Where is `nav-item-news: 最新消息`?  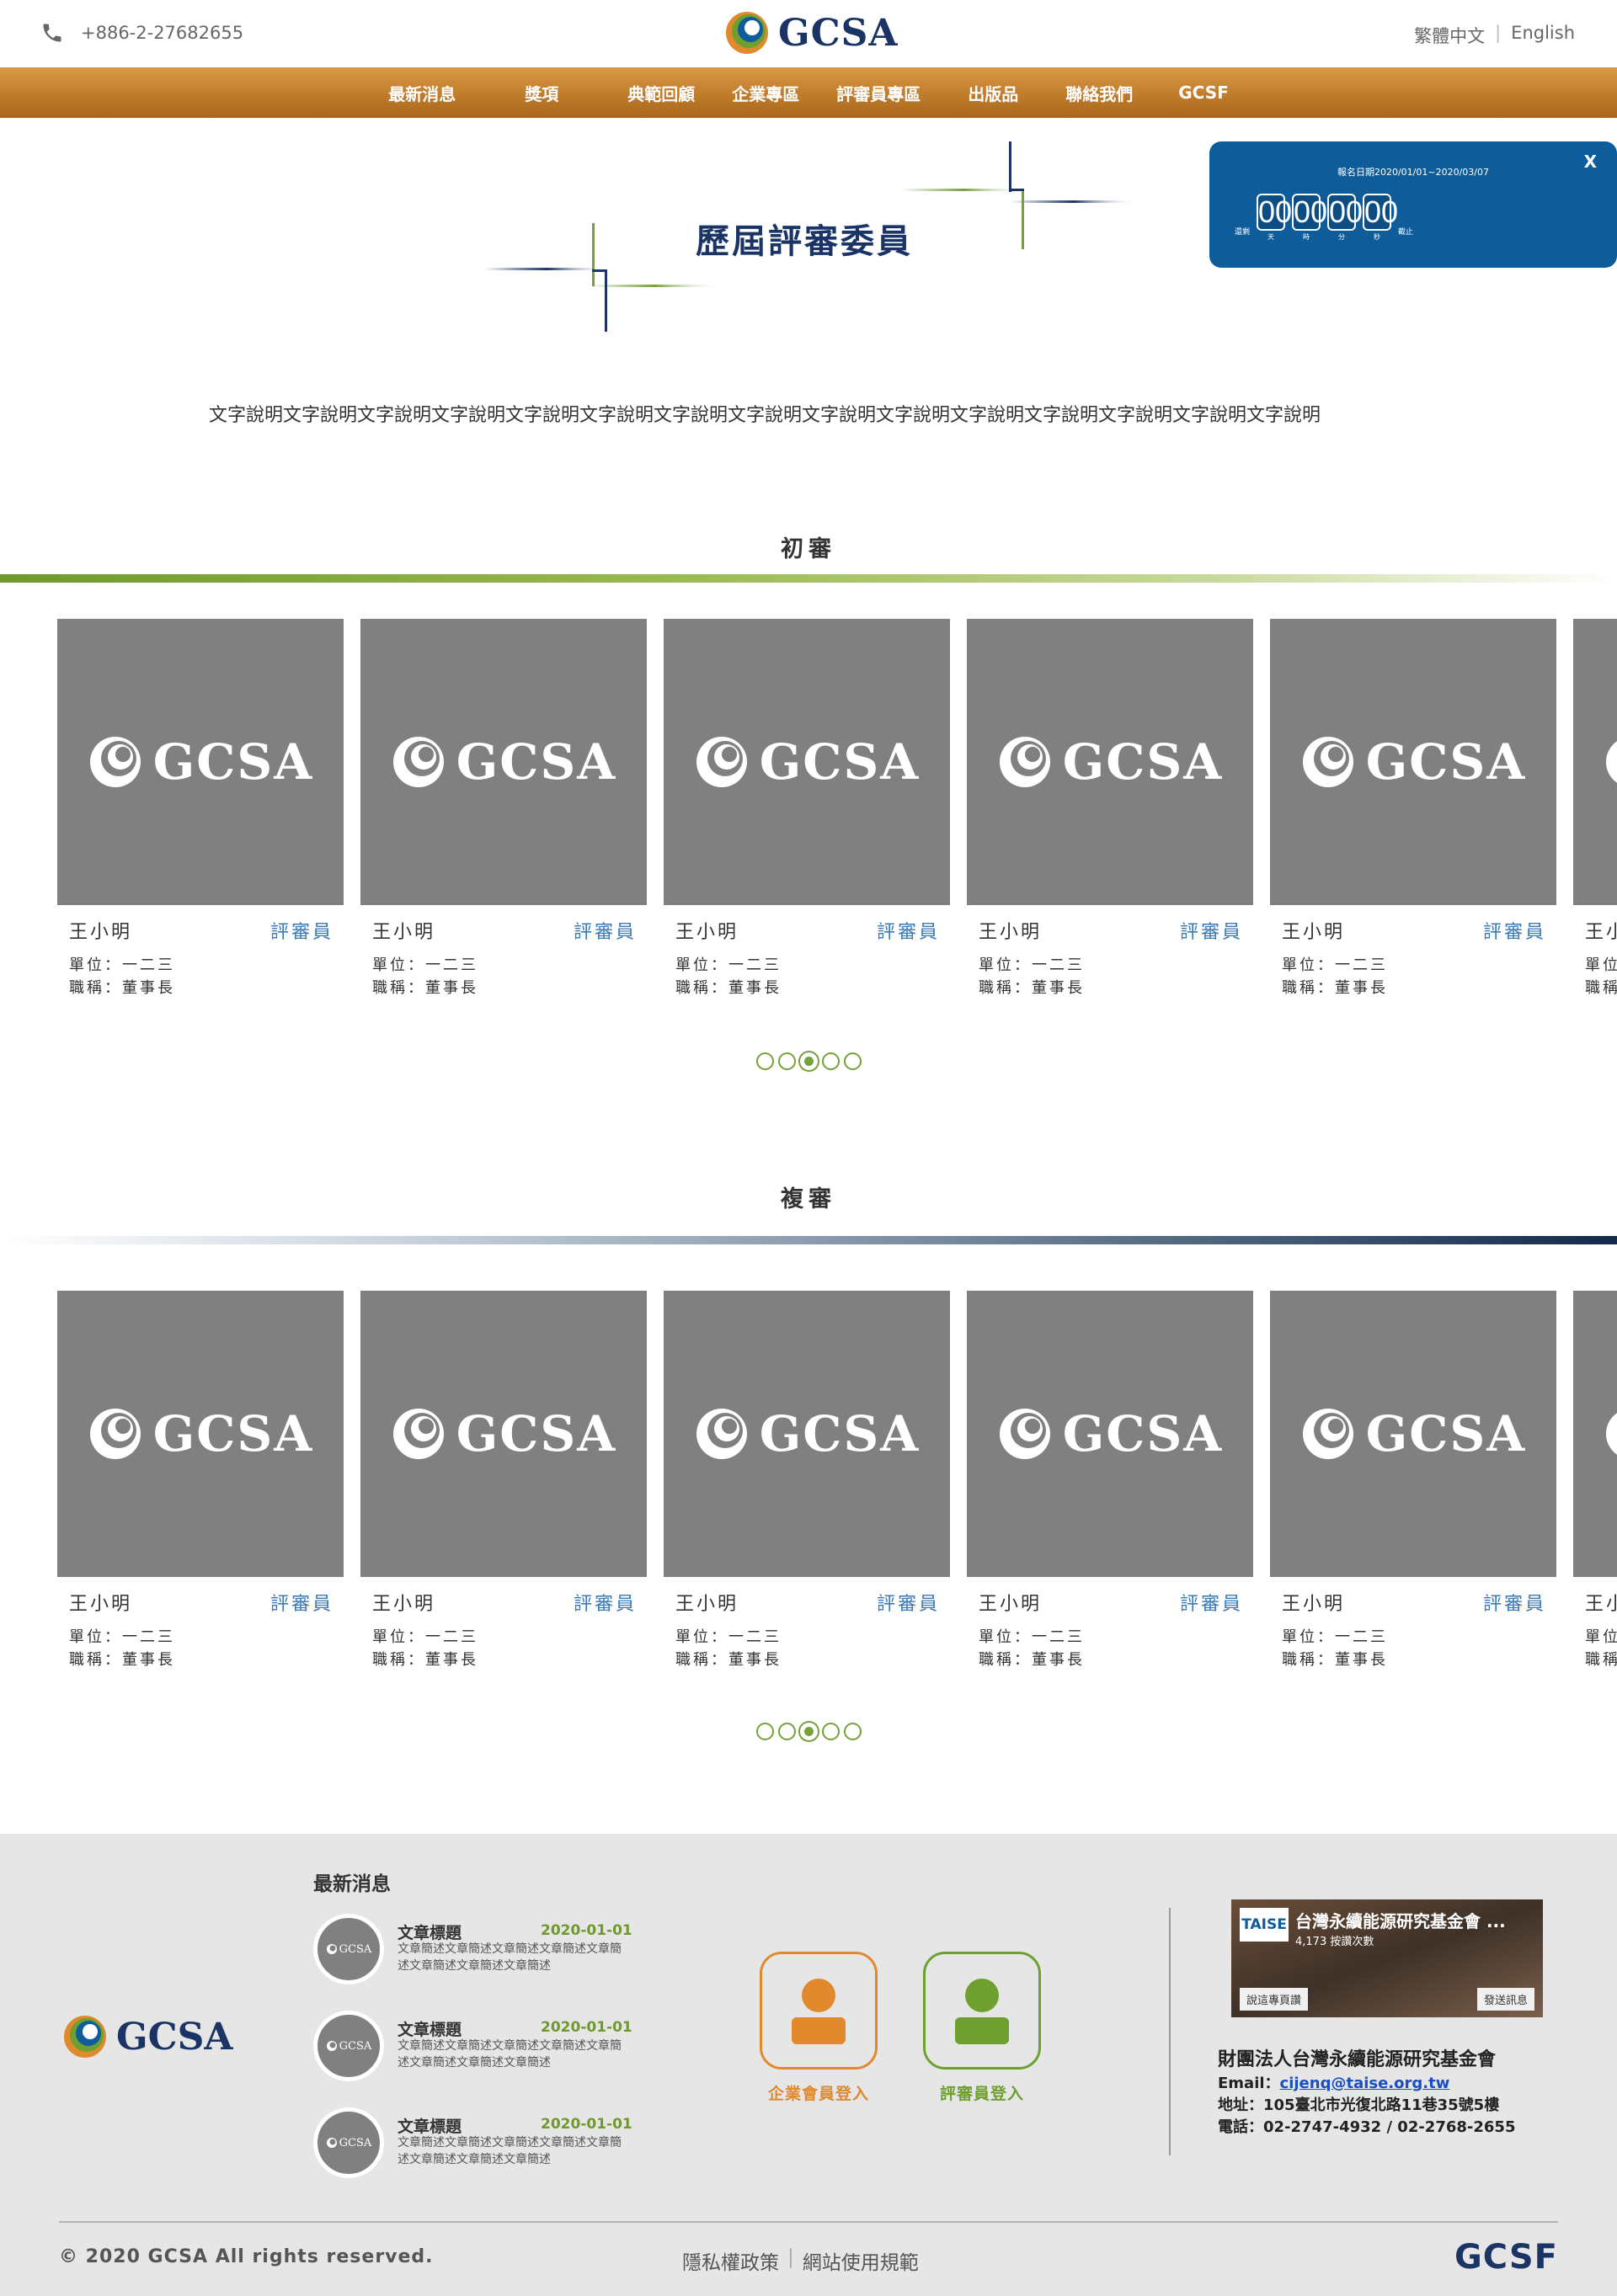 nav-item-news: 最新消息 is located at coordinates (422, 93).